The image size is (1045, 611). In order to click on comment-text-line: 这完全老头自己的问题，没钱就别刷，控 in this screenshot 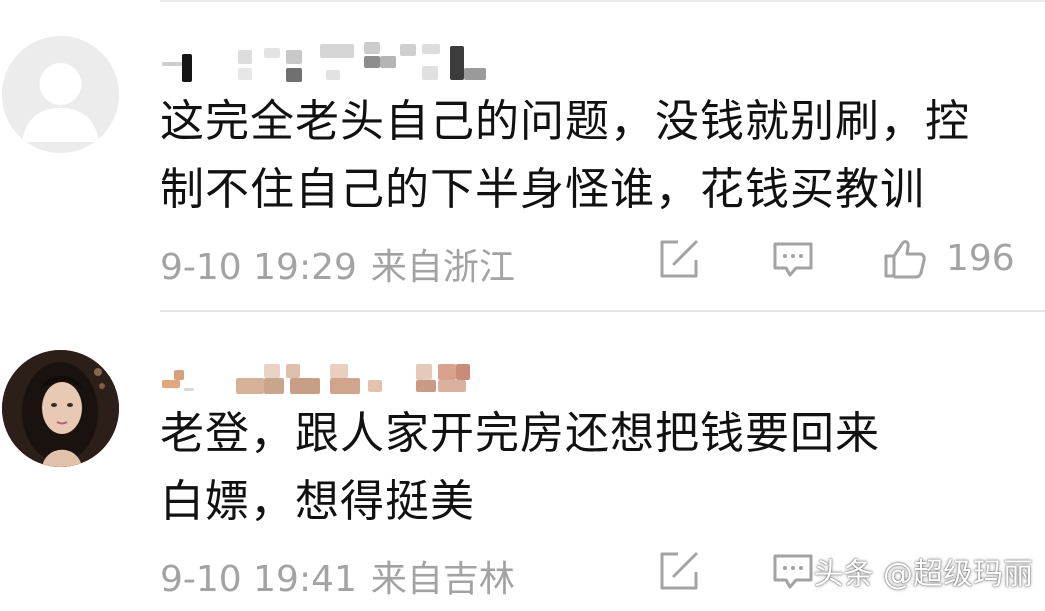, I will do `click(565, 121)`.